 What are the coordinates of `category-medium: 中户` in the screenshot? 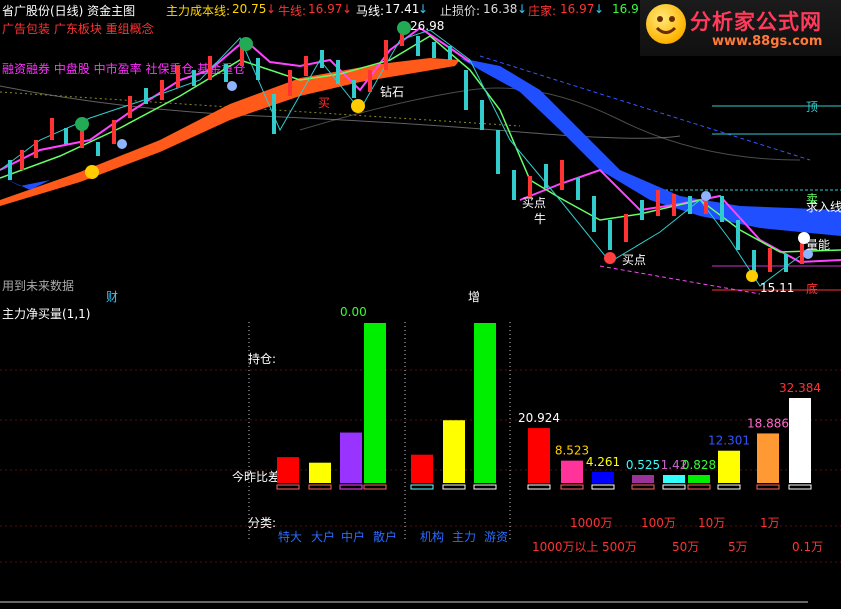 It's located at (353, 537).